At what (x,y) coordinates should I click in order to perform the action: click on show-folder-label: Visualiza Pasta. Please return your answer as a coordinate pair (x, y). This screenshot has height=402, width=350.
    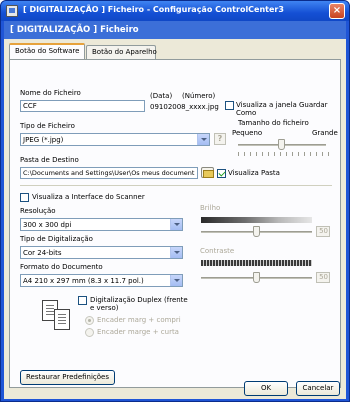
    Looking at the image, I should click on (254, 173).